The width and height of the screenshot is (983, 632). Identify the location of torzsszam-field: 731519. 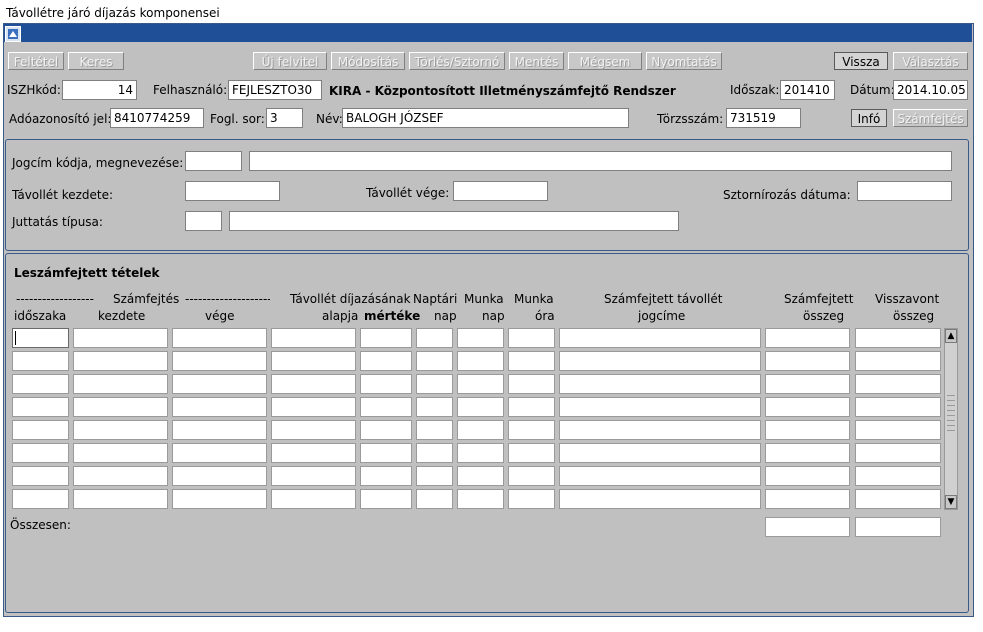
(763, 118).